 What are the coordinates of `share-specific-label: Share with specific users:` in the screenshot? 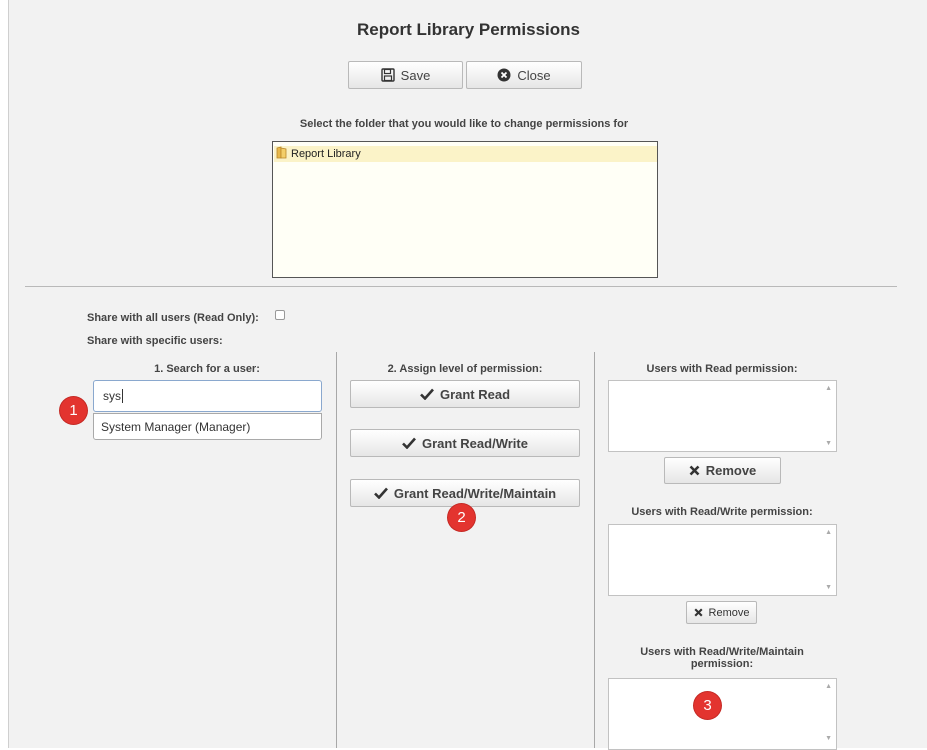 It's located at (155, 341).